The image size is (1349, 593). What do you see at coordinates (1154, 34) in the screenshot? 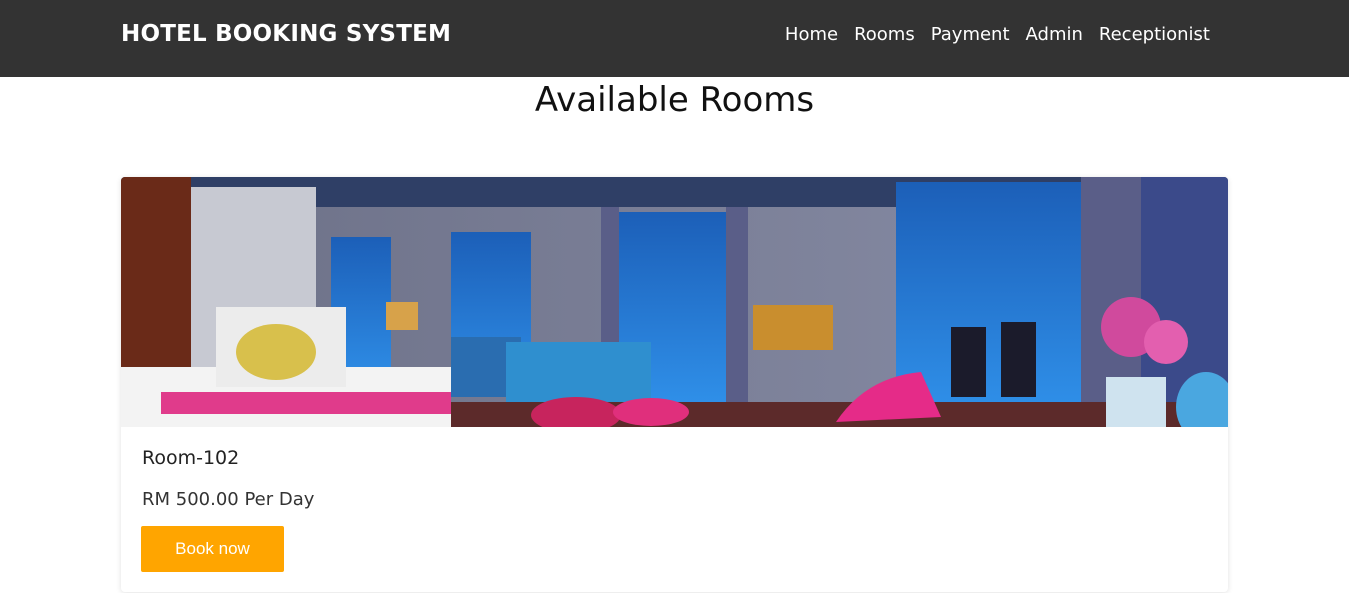
I see `nav-receptionist: Receptionist` at bounding box center [1154, 34].